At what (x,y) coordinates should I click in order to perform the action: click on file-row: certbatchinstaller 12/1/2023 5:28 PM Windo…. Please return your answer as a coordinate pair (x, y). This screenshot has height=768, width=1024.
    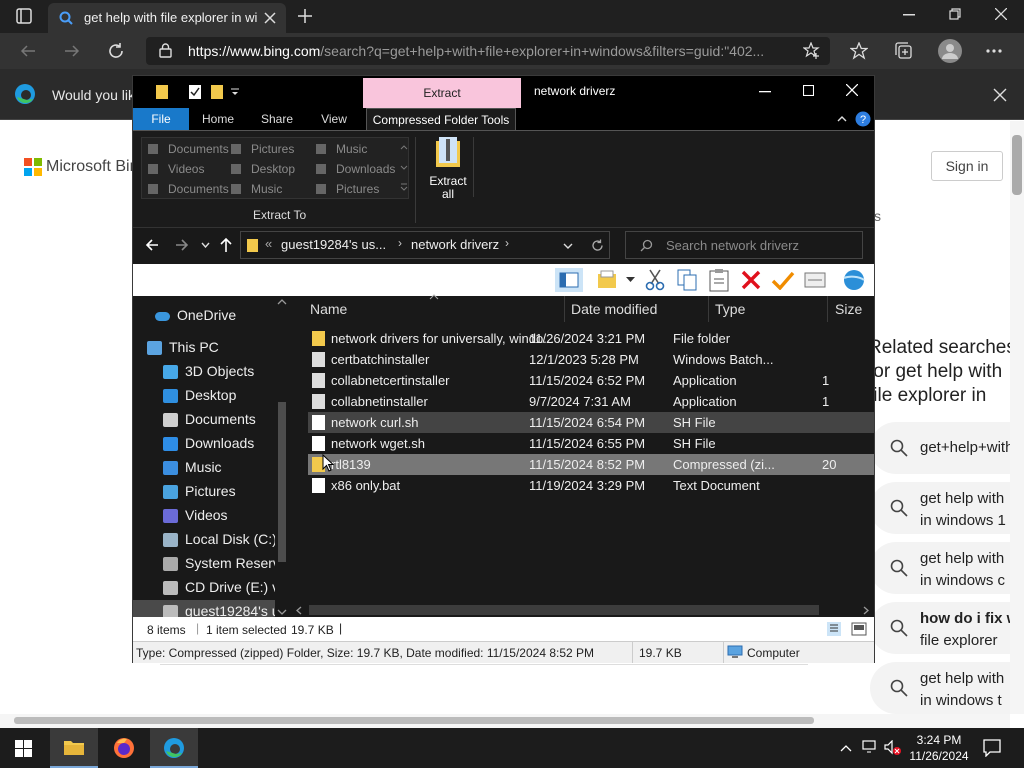
    Looking at the image, I should click on (591, 359).